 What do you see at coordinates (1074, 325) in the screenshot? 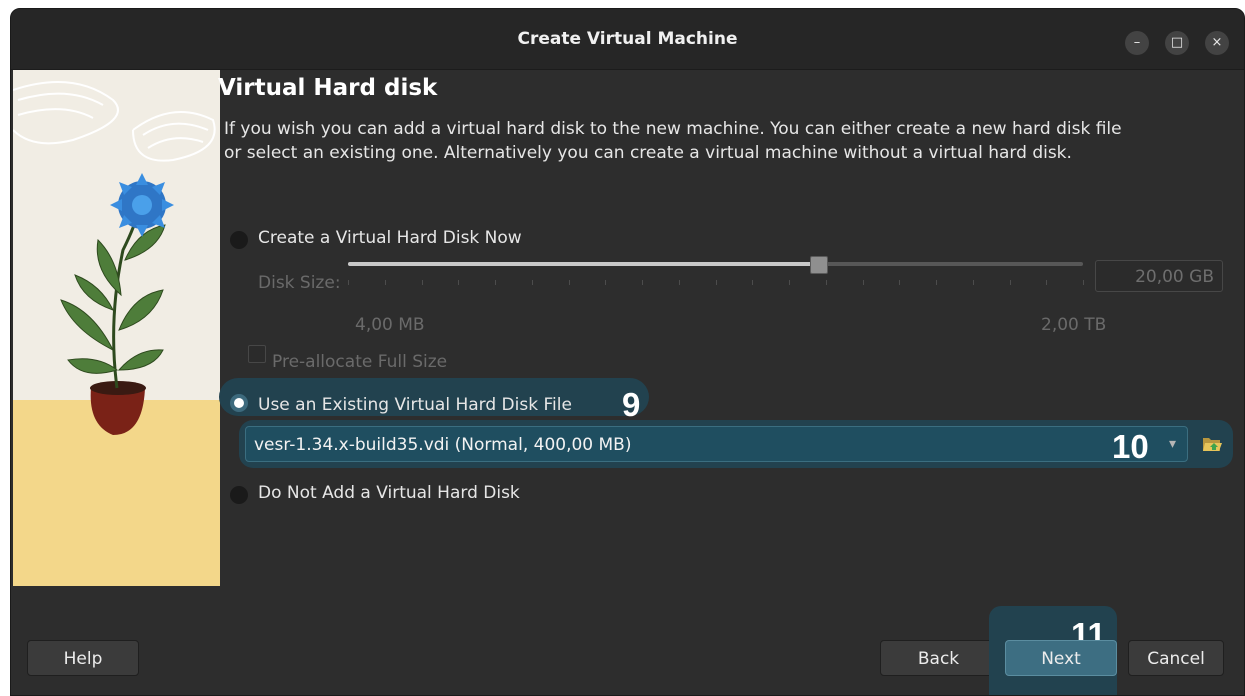
I see `disk-size-max-label: 2,00 TB` at bounding box center [1074, 325].